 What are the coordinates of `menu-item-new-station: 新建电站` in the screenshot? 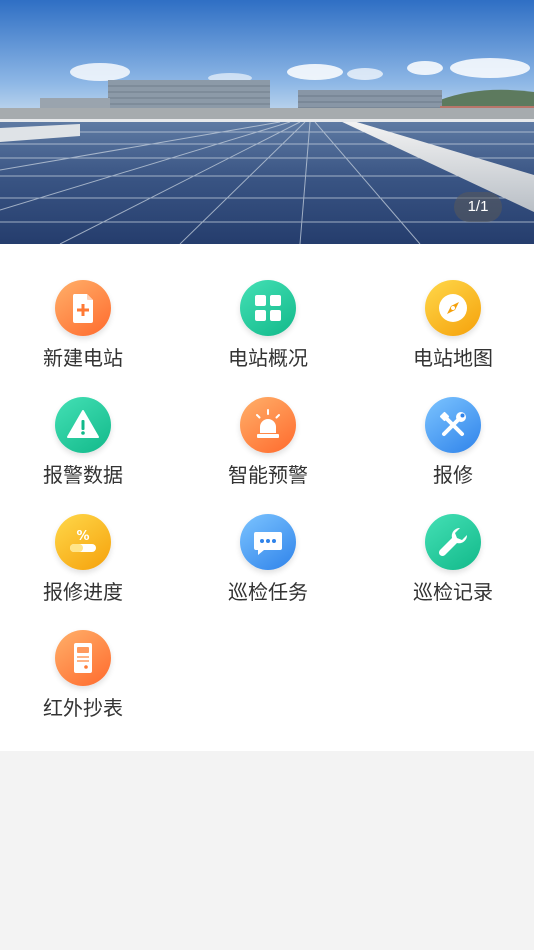 It's located at (83, 335).